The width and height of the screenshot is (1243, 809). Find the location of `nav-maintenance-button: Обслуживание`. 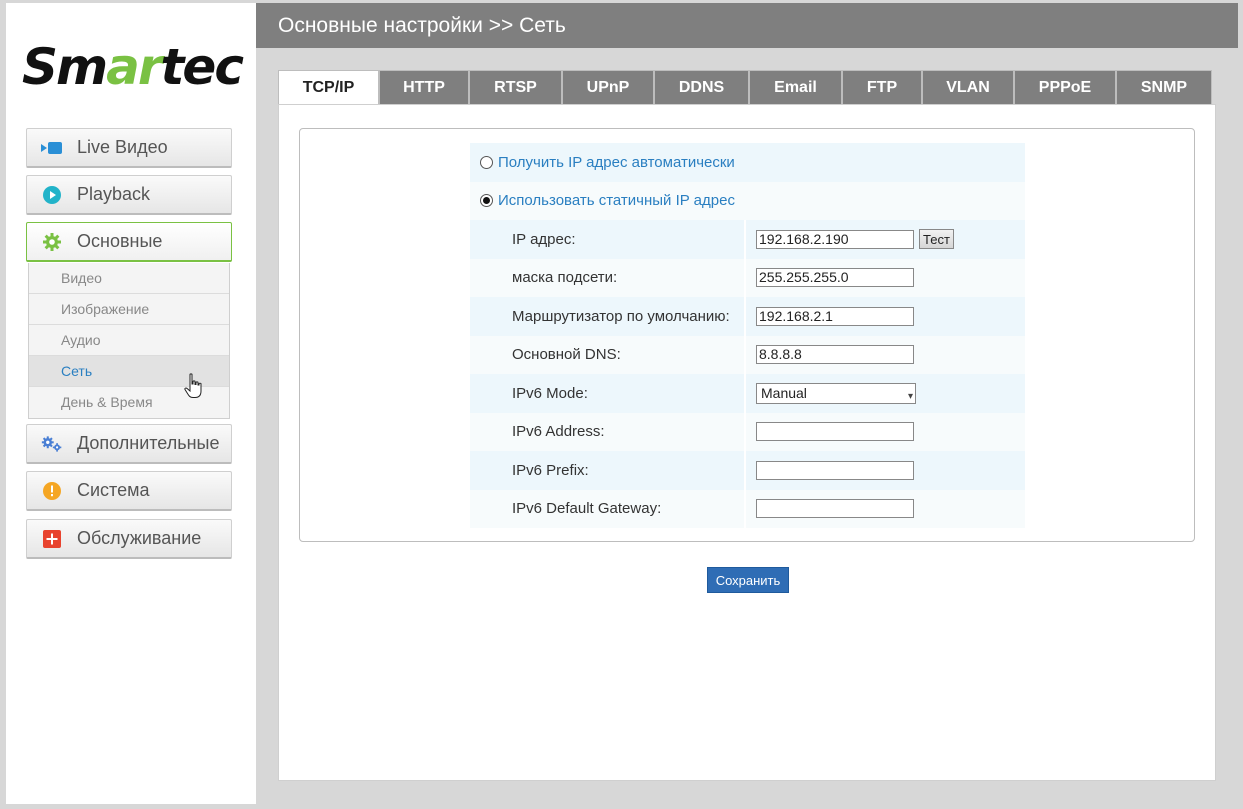

nav-maintenance-button: Обслуживание is located at coordinates (129, 539).